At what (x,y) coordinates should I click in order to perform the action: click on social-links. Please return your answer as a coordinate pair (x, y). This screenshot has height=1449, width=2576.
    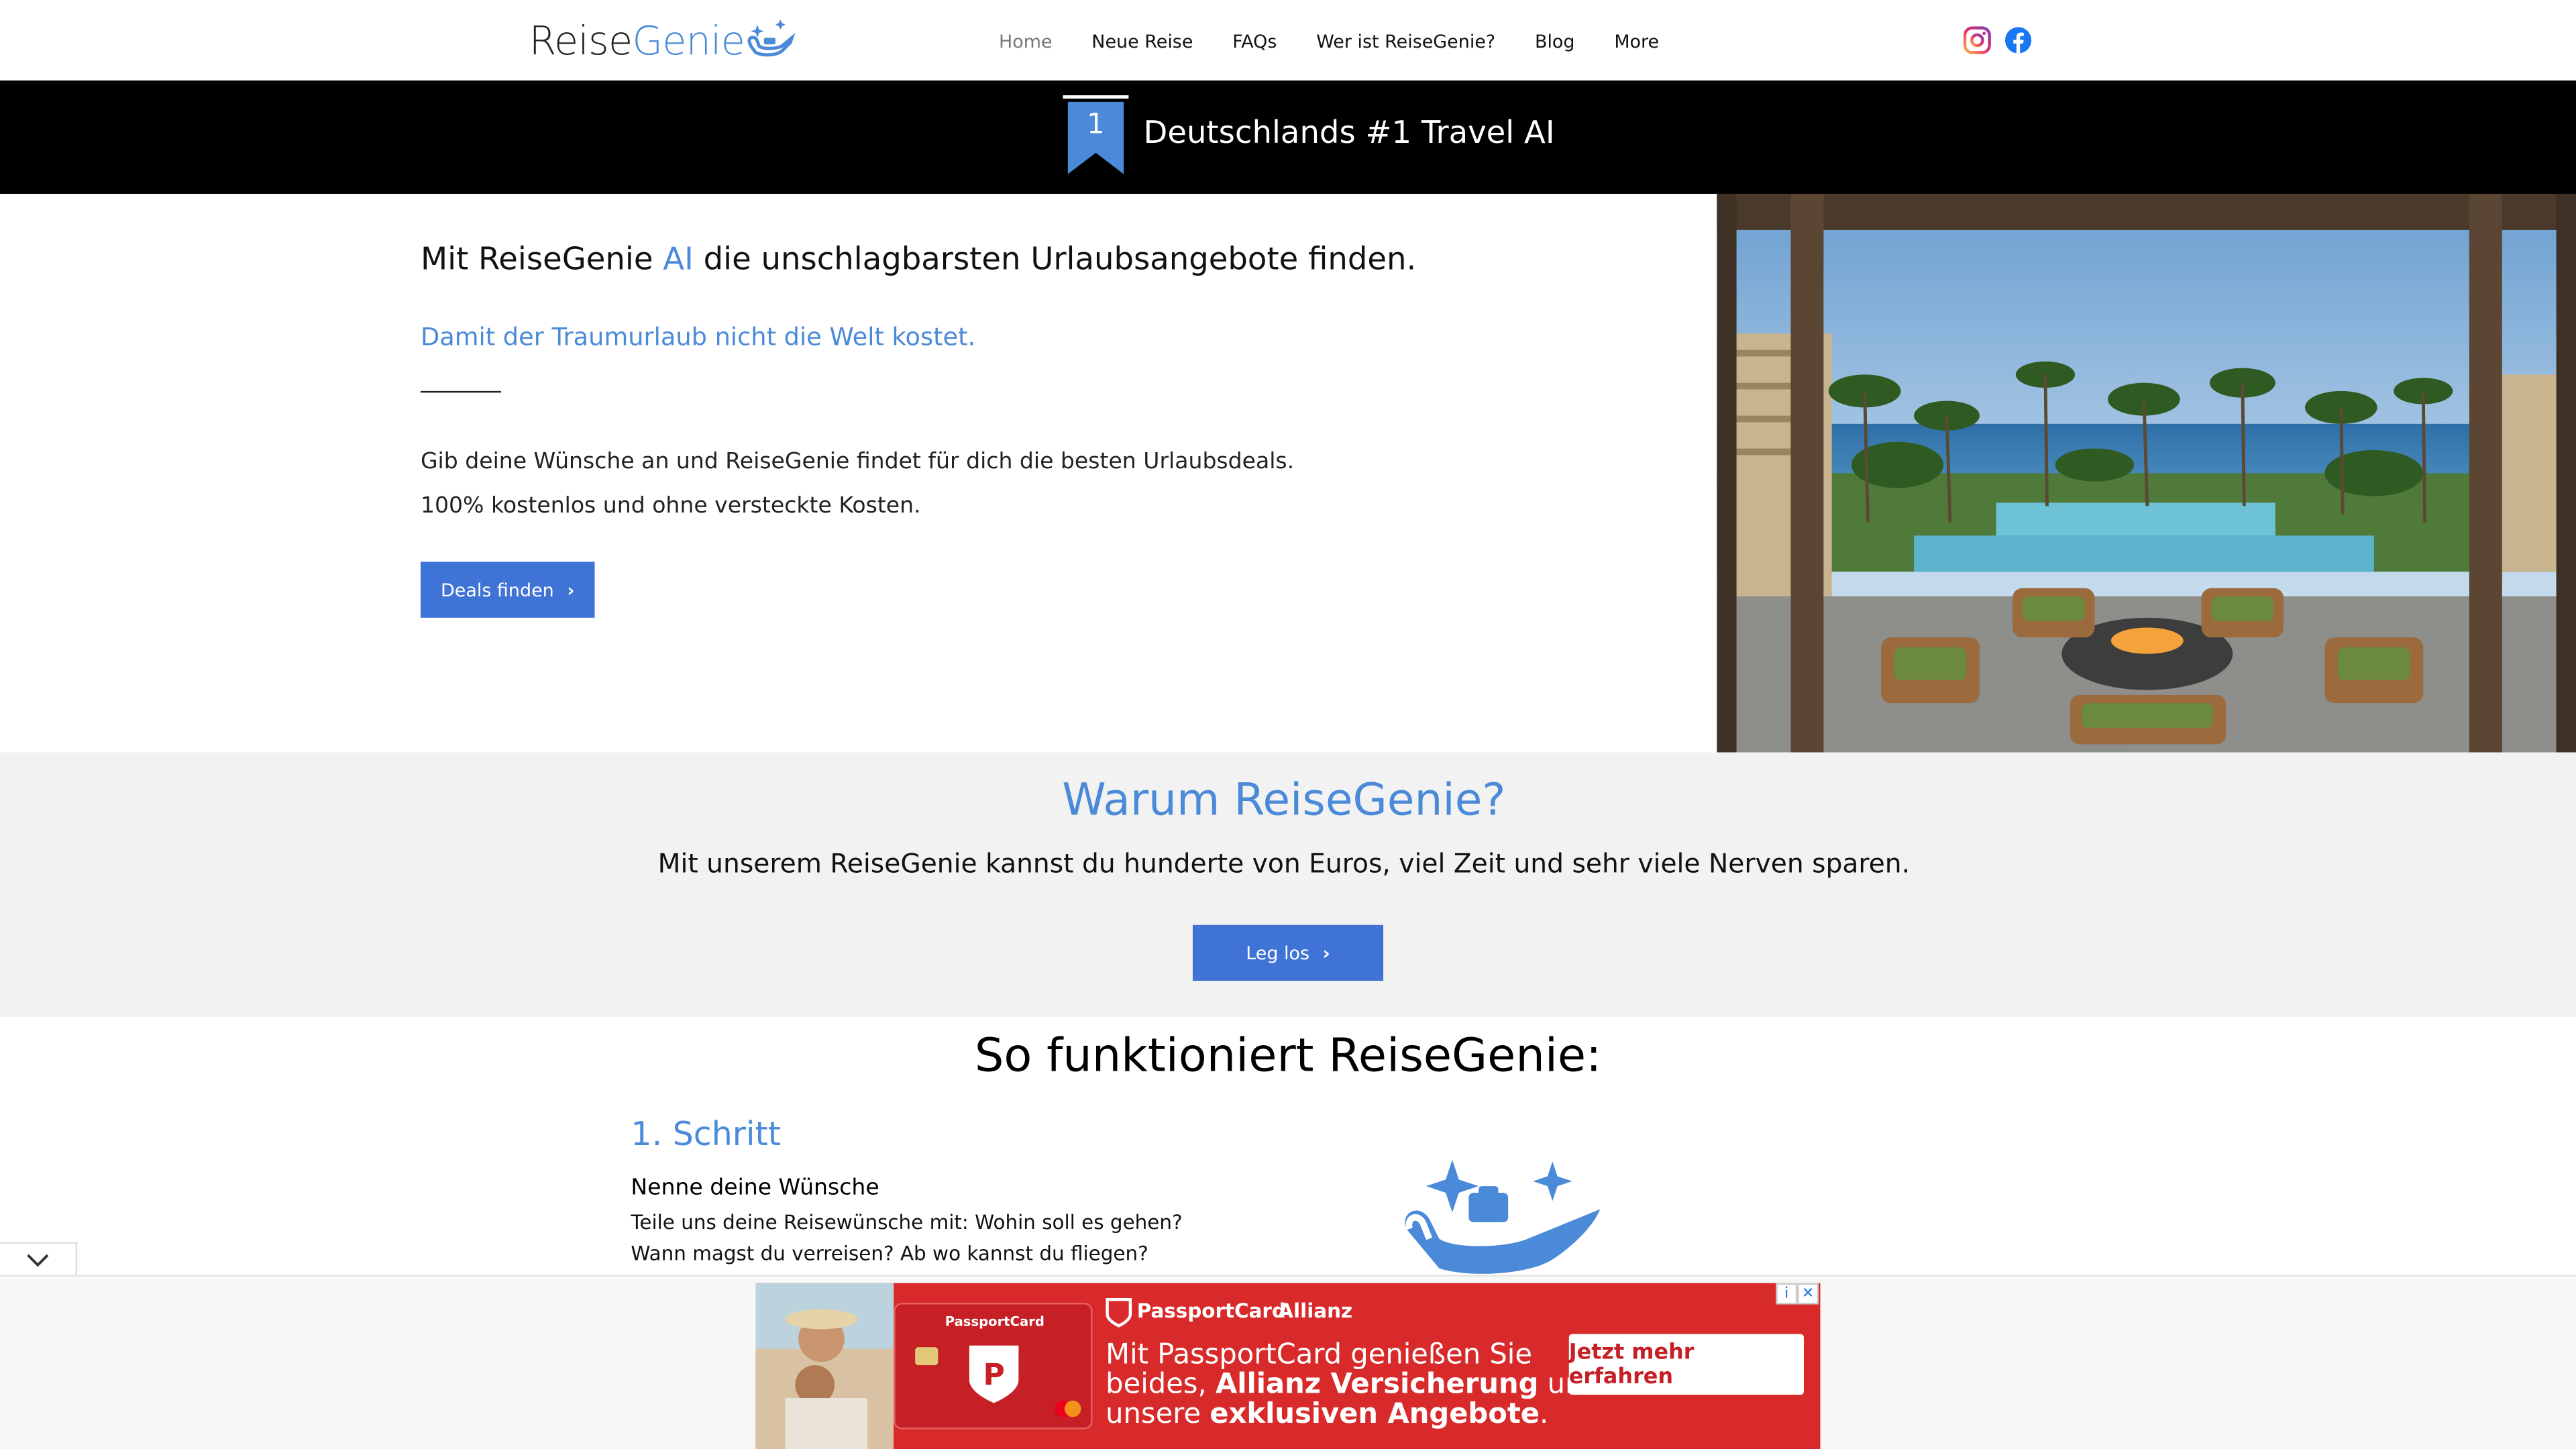
    Looking at the image, I should click on (1998, 40).